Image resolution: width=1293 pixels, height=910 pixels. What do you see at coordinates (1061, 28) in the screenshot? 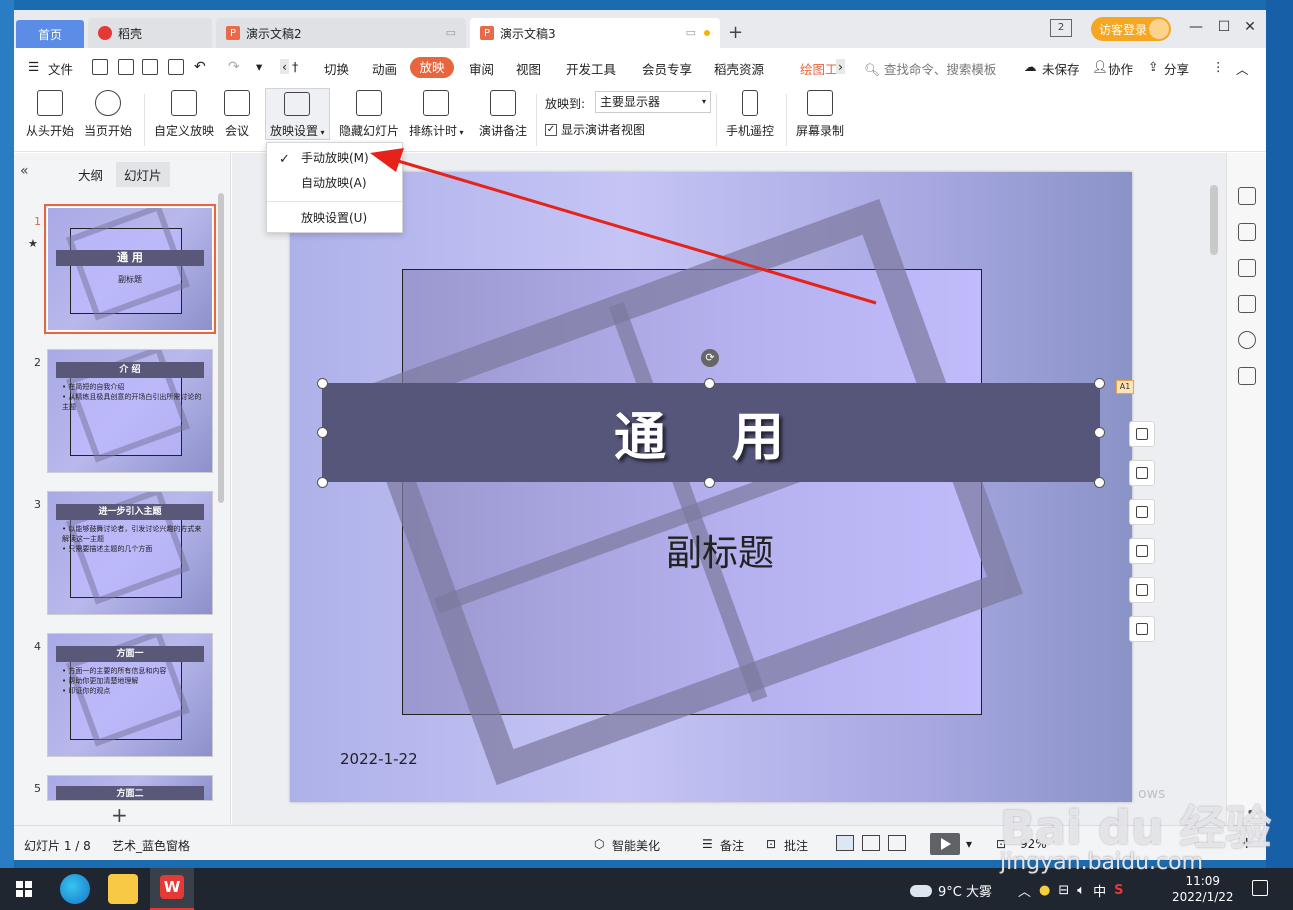
I see `window-count-button: 2` at bounding box center [1061, 28].